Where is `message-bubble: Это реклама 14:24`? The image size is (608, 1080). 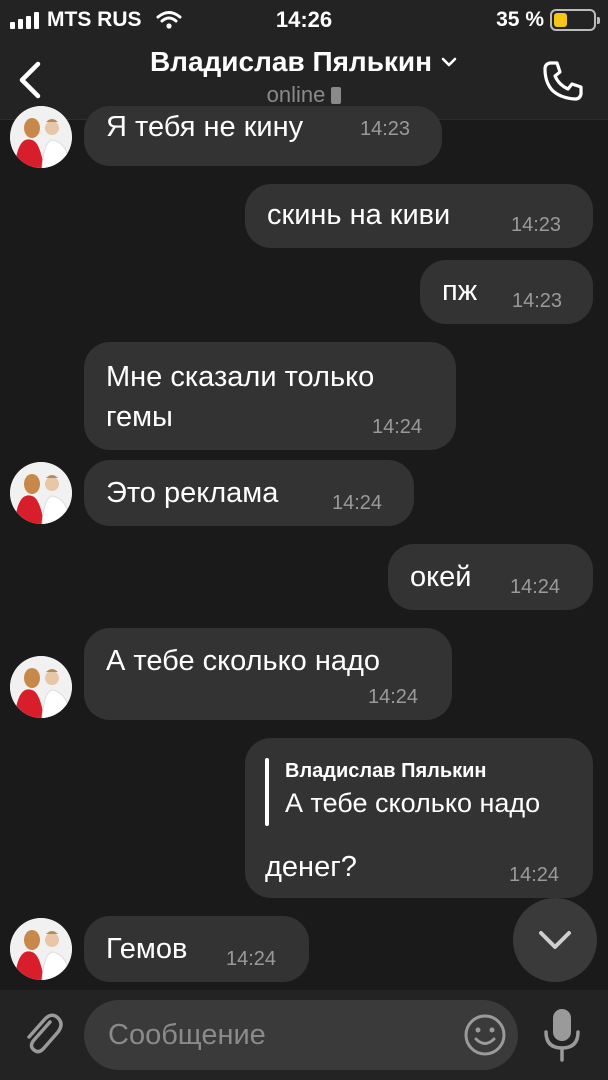 message-bubble: Это реклама 14:24 is located at coordinates (249, 493).